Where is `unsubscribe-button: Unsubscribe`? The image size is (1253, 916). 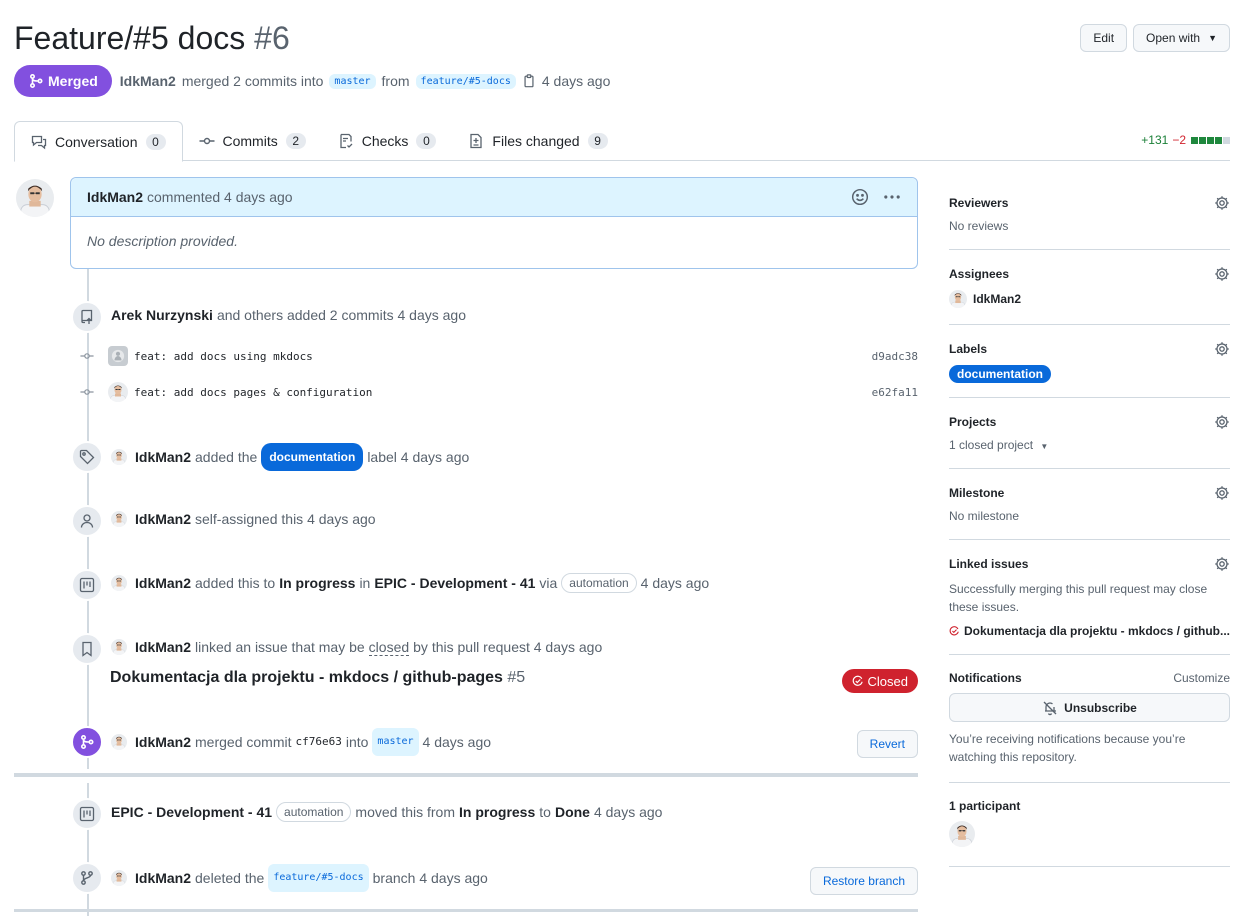
unsubscribe-button: Unsubscribe is located at coordinates (1089, 707).